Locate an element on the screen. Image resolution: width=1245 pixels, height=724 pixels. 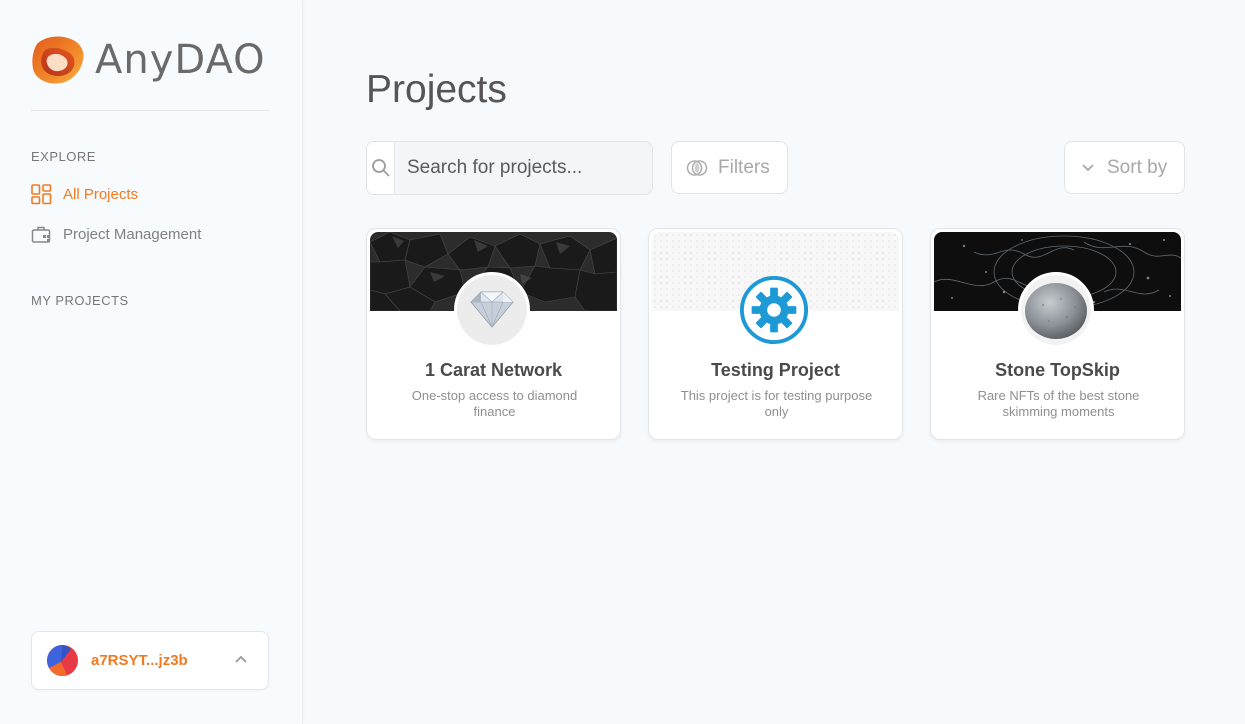
wallet-button: a7RSYT...jz3b is located at coordinates (150, 660).